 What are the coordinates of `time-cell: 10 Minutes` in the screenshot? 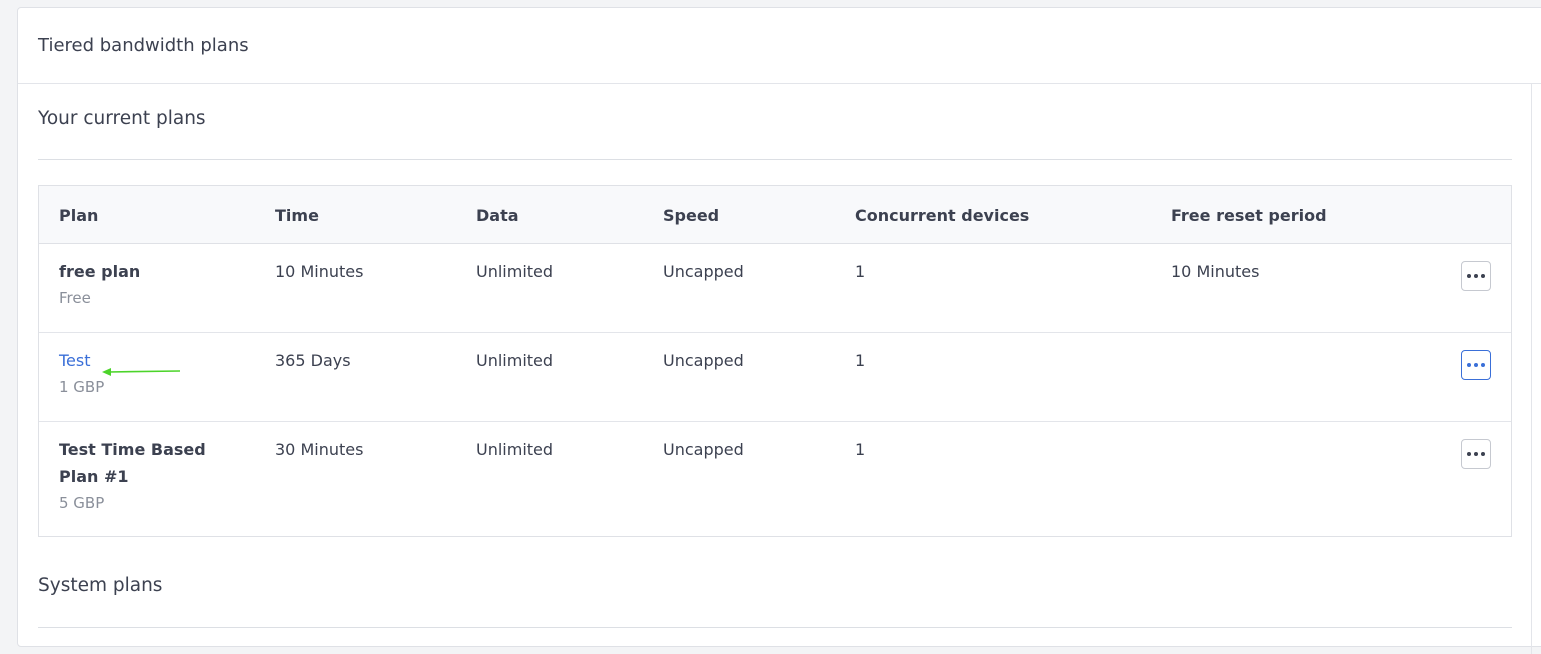 It's located at (319, 271).